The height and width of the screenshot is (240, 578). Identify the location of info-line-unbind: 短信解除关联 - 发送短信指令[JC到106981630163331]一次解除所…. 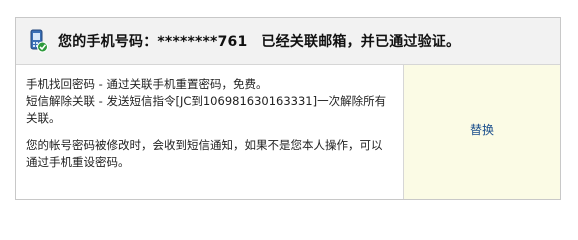
(206, 109).